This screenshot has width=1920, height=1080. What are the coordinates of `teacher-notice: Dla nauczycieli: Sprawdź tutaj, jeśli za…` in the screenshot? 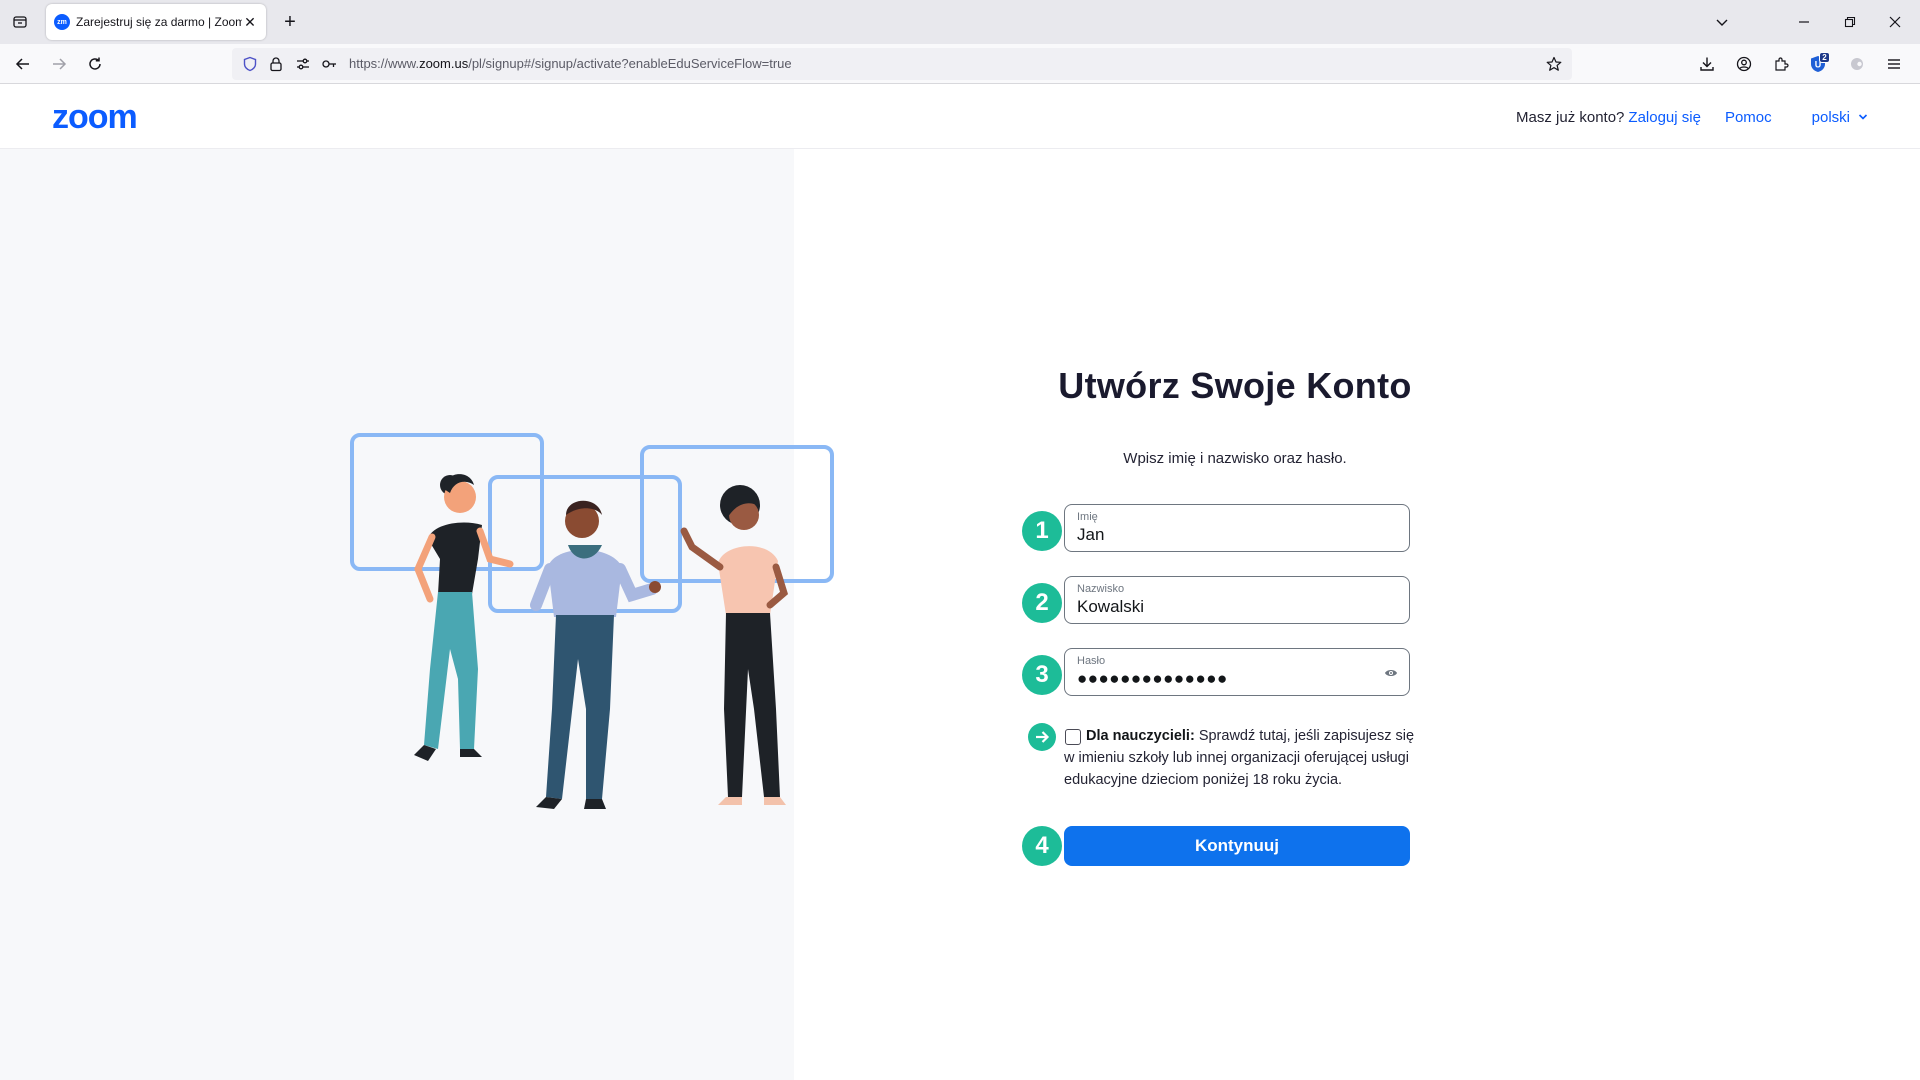 It's located at (1244, 758).